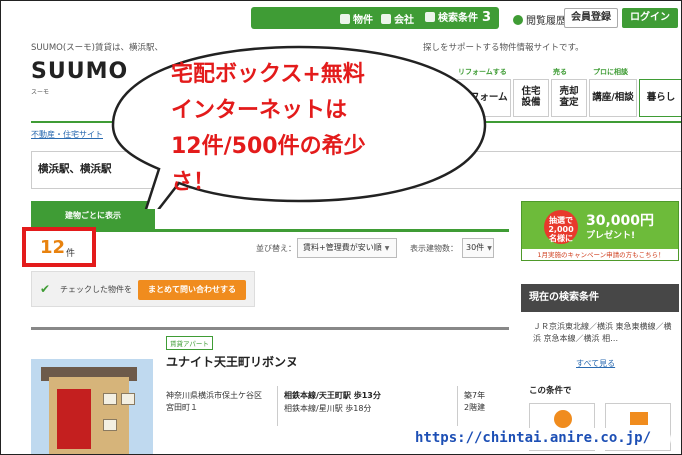 This screenshot has width=682, height=455. What do you see at coordinates (434, 248) in the screenshot?
I see `display-count-label: 表示建物数：` at bounding box center [434, 248].